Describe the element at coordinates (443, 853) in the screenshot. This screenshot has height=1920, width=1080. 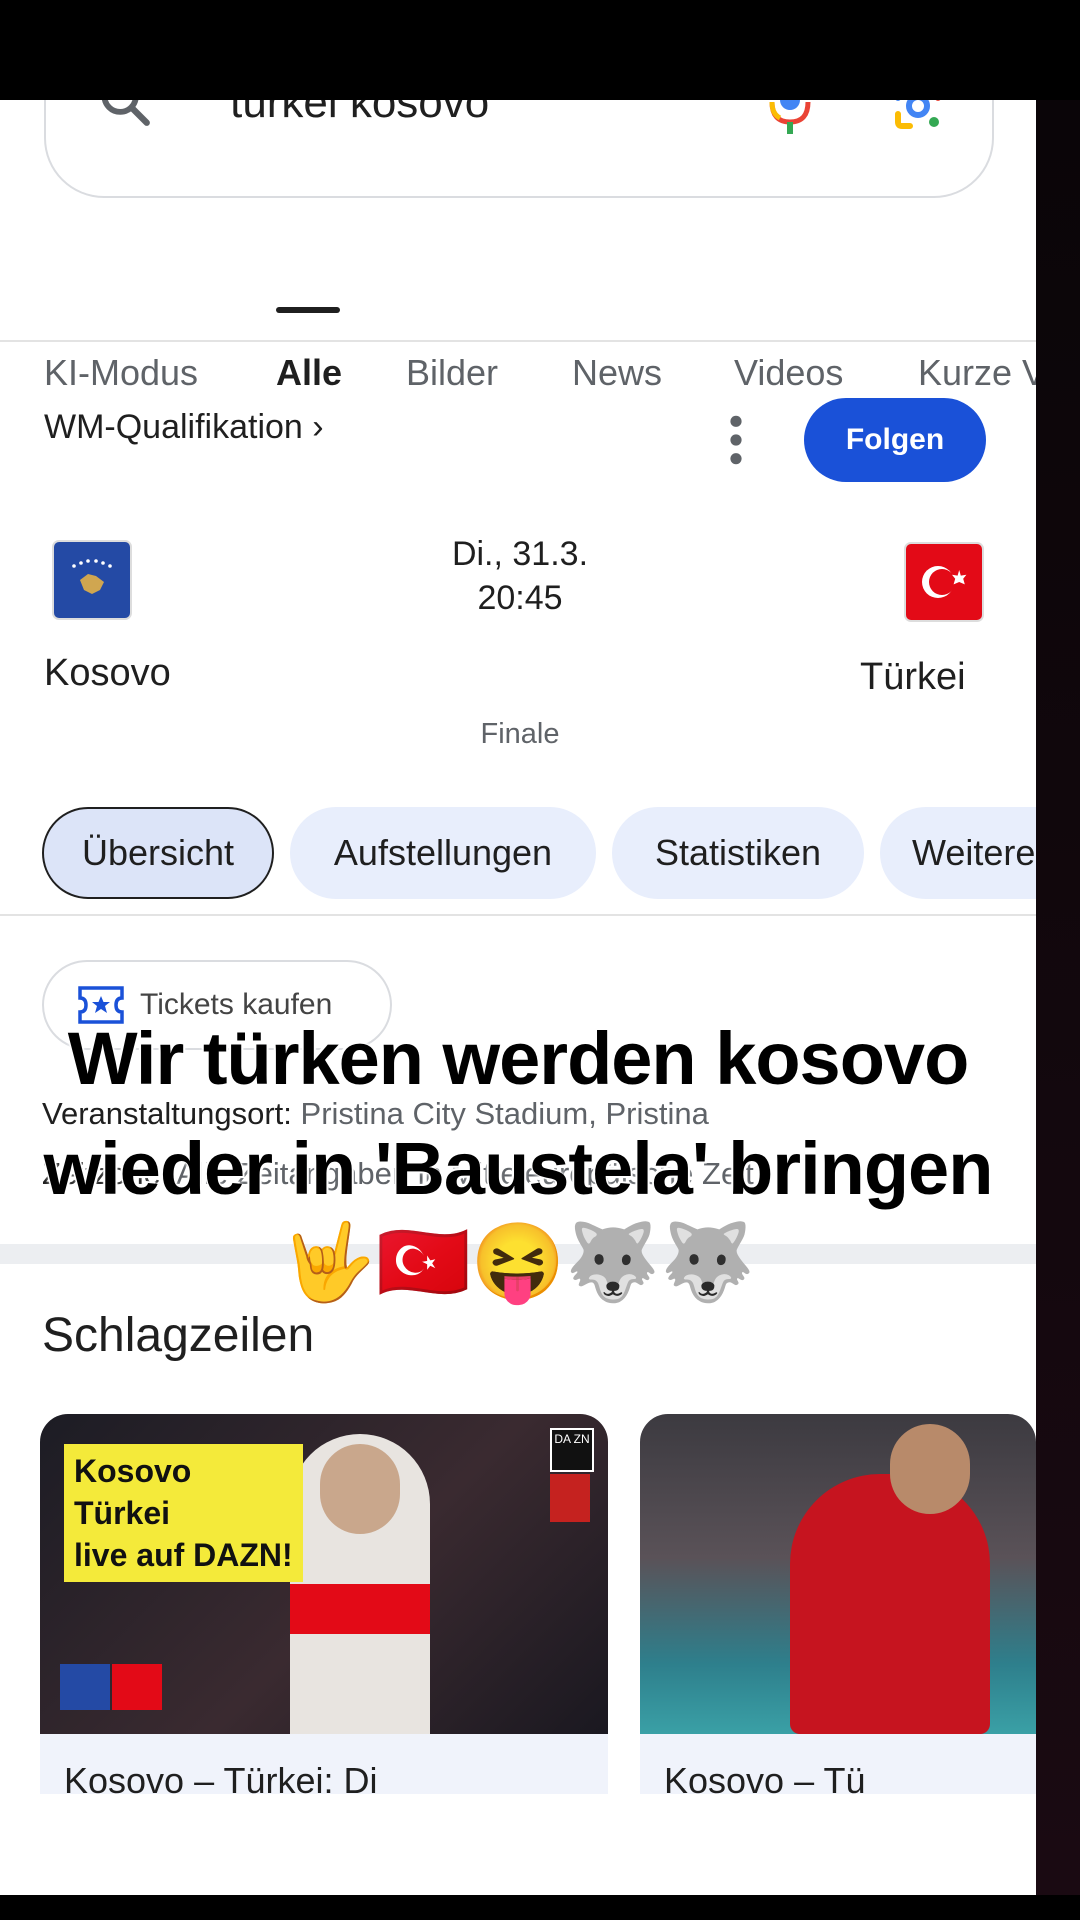
I see `chip-aufstellungen: Aufstellungen` at that location.